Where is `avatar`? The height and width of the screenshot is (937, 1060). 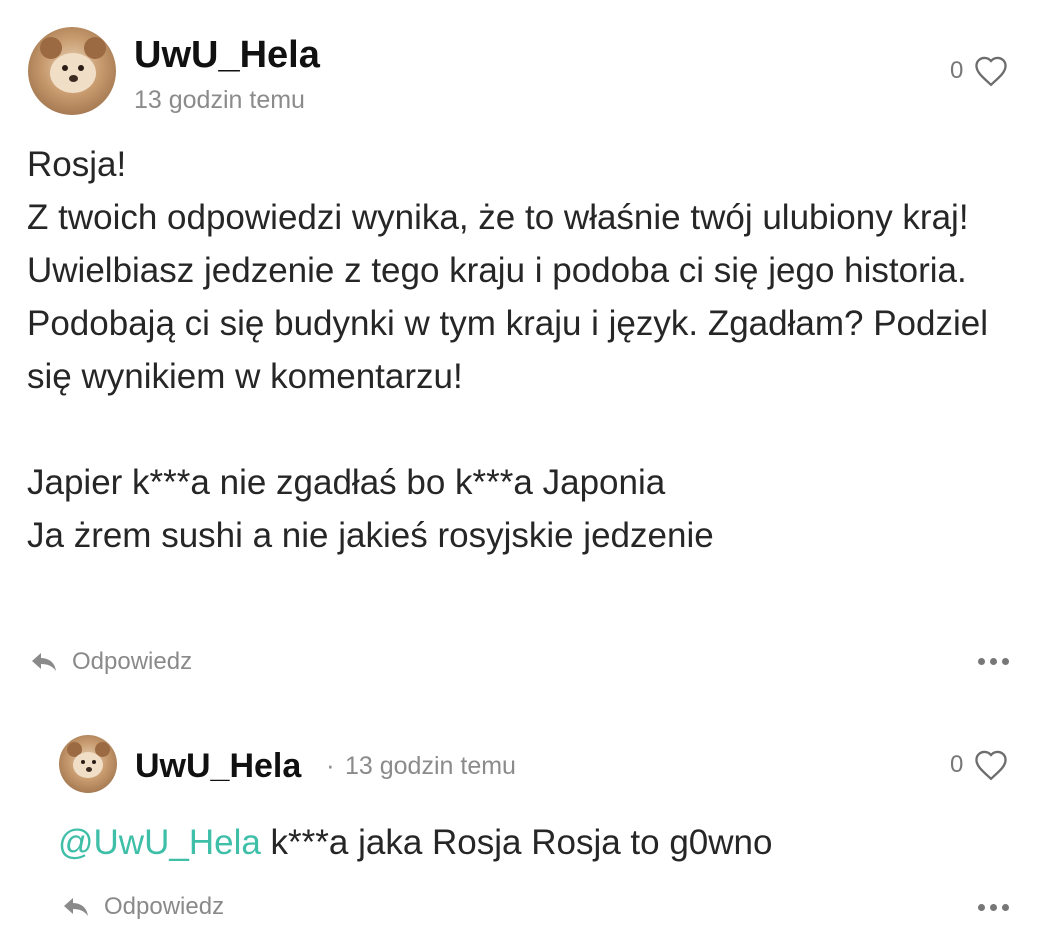
avatar is located at coordinates (72, 71).